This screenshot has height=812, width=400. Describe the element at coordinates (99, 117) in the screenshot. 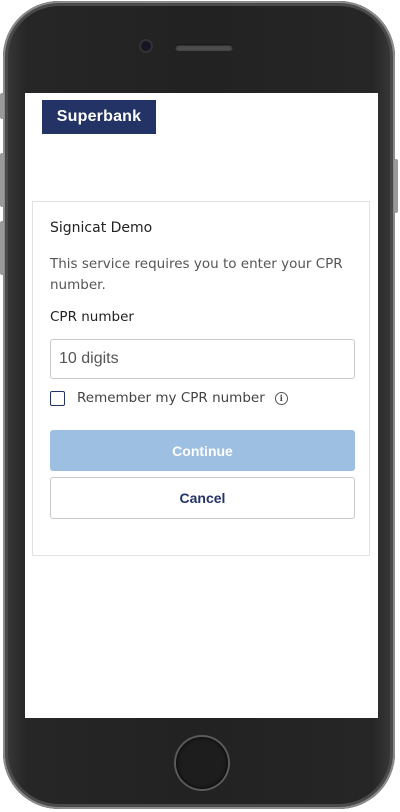

I see `superbank-logo: Superbank` at that location.